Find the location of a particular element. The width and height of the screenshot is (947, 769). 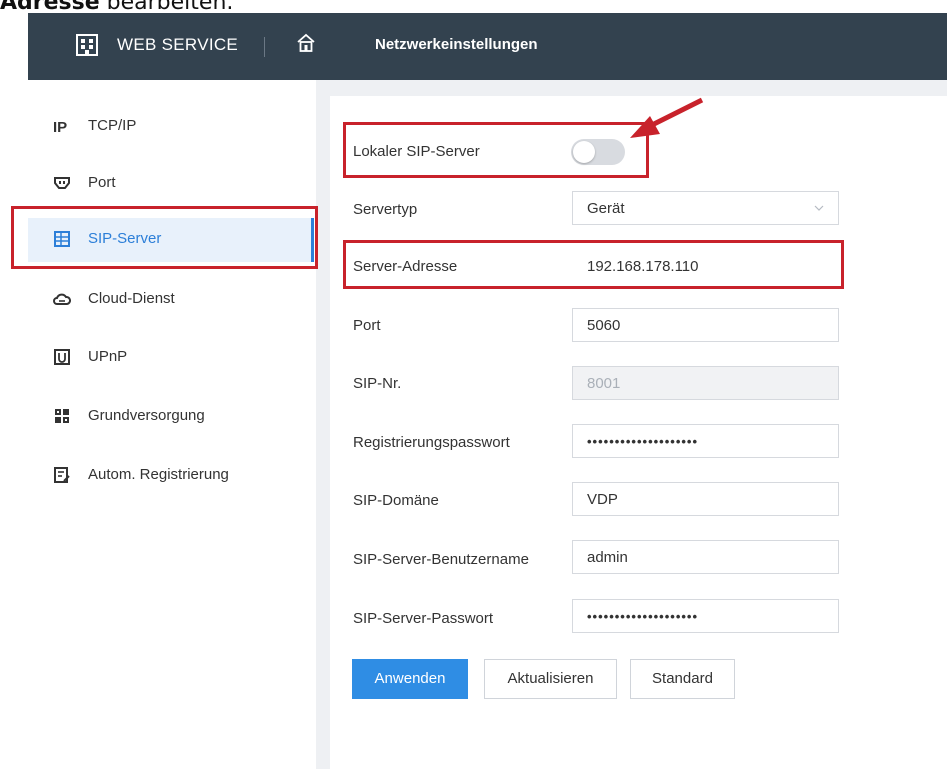

panel-divider is located at coordinates (323, 424).